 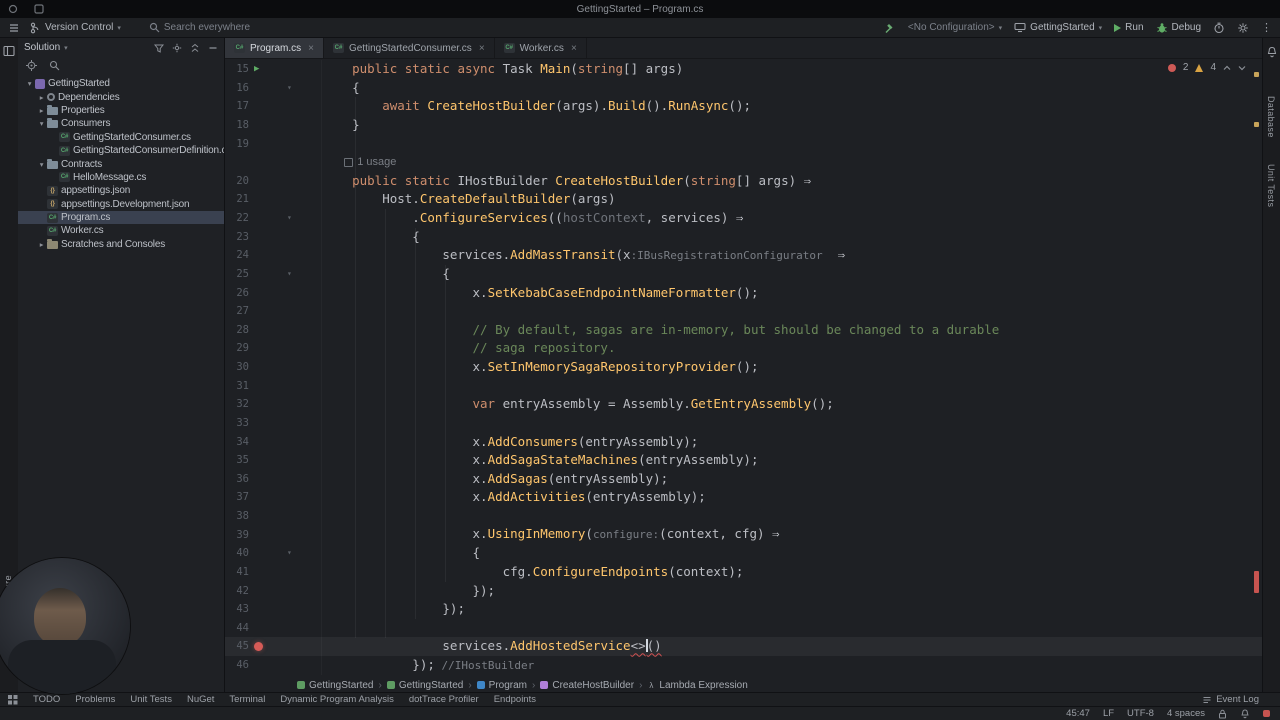 What do you see at coordinates (273, 274) in the screenshot?
I see `gutter: 25 ▾` at bounding box center [273, 274].